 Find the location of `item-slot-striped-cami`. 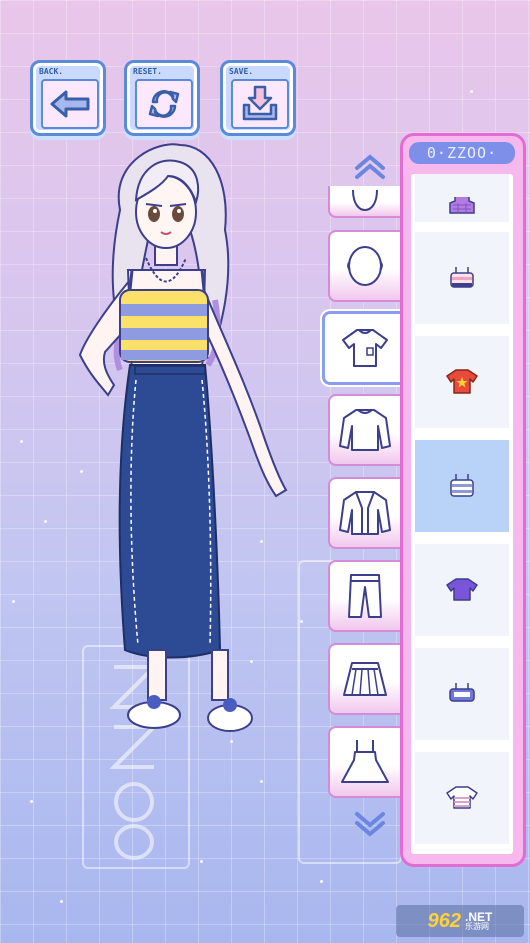

item-slot-striped-cami is located at coordinates (462, 486).